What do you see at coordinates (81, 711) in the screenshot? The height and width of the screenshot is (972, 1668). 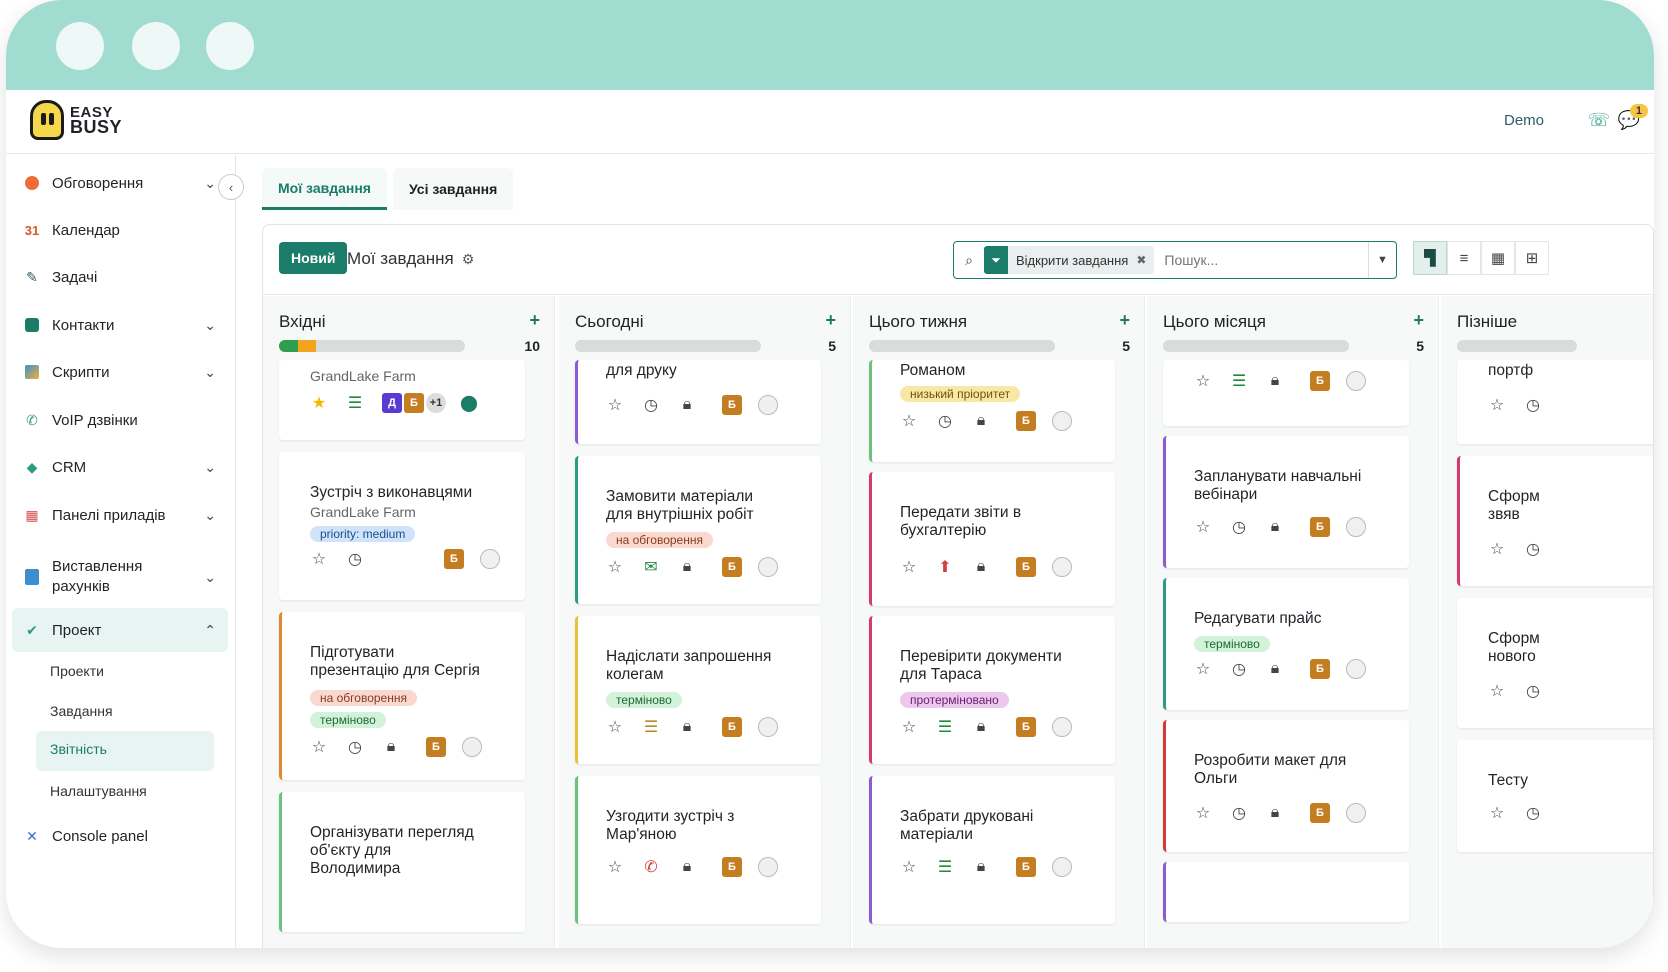 I see `sidebar-subitem-tasks: Завдання` at bounding box center [81, 711].